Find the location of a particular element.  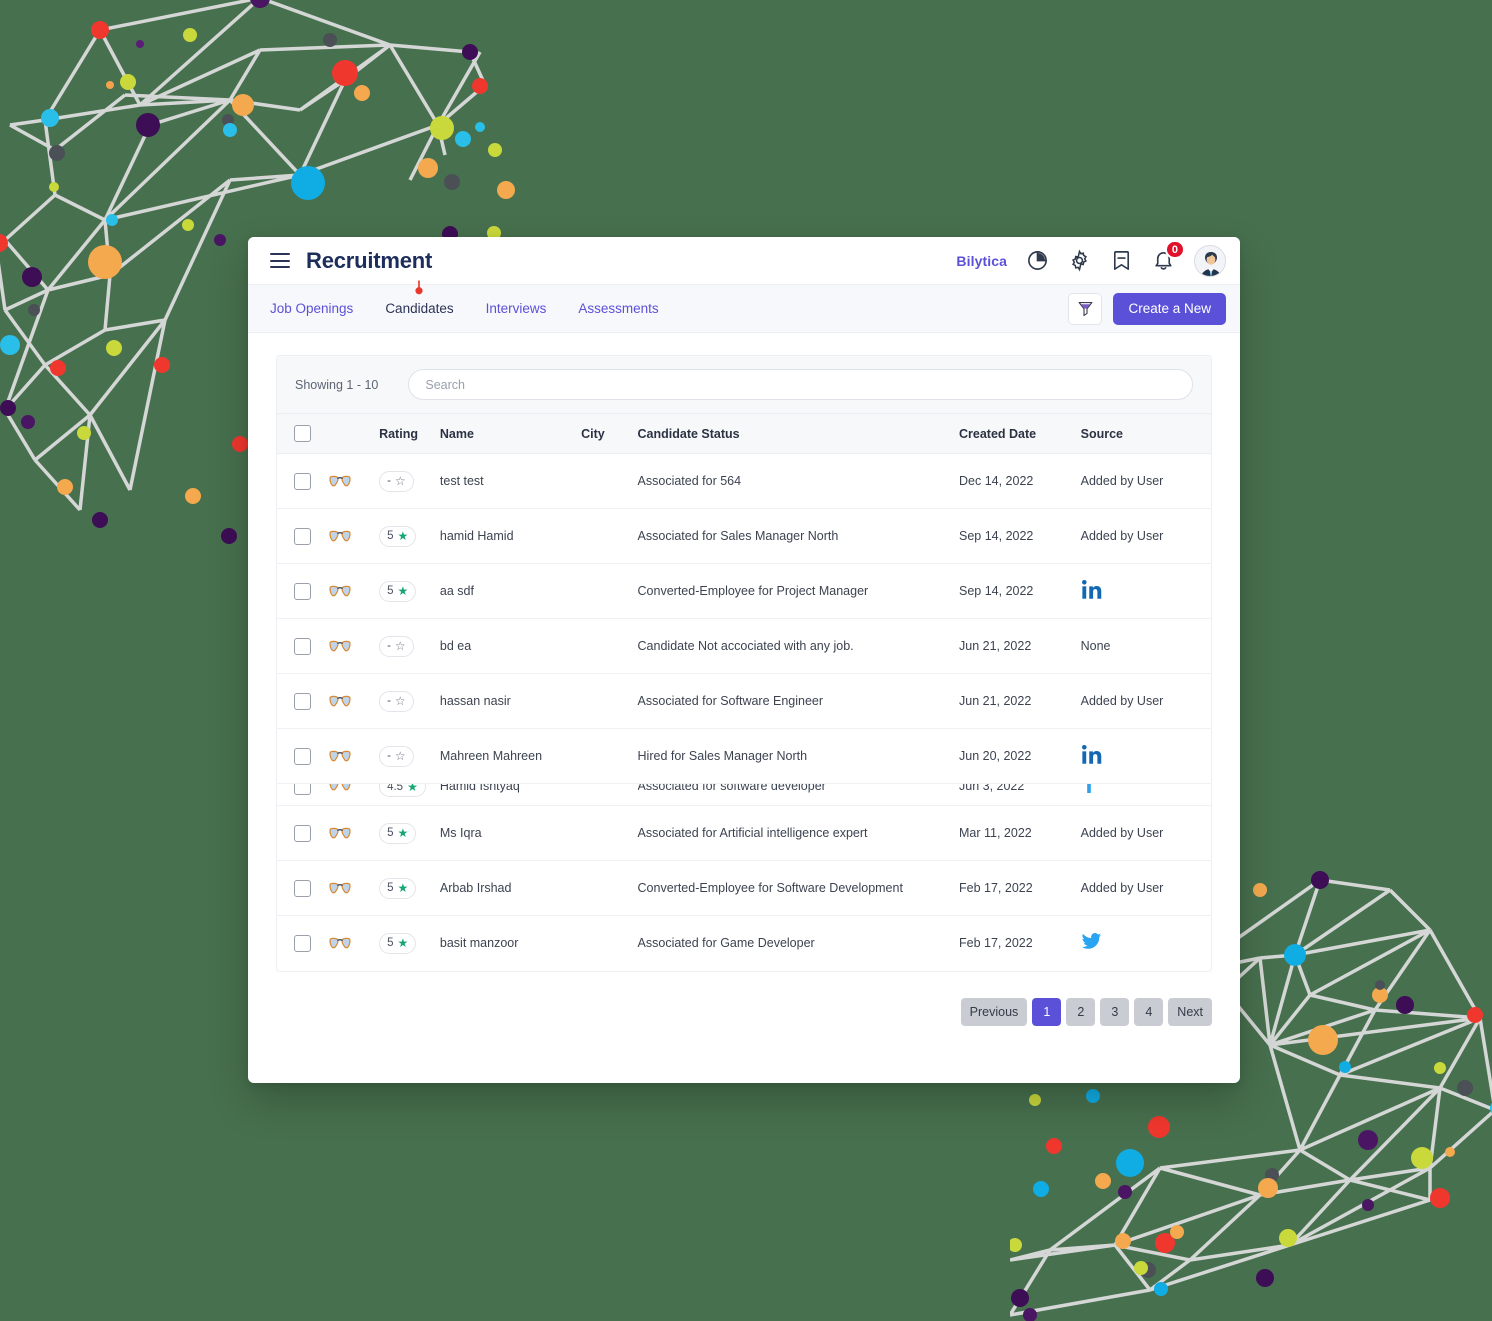

pagination-next: Next is located at coordinates (1190, 1011).